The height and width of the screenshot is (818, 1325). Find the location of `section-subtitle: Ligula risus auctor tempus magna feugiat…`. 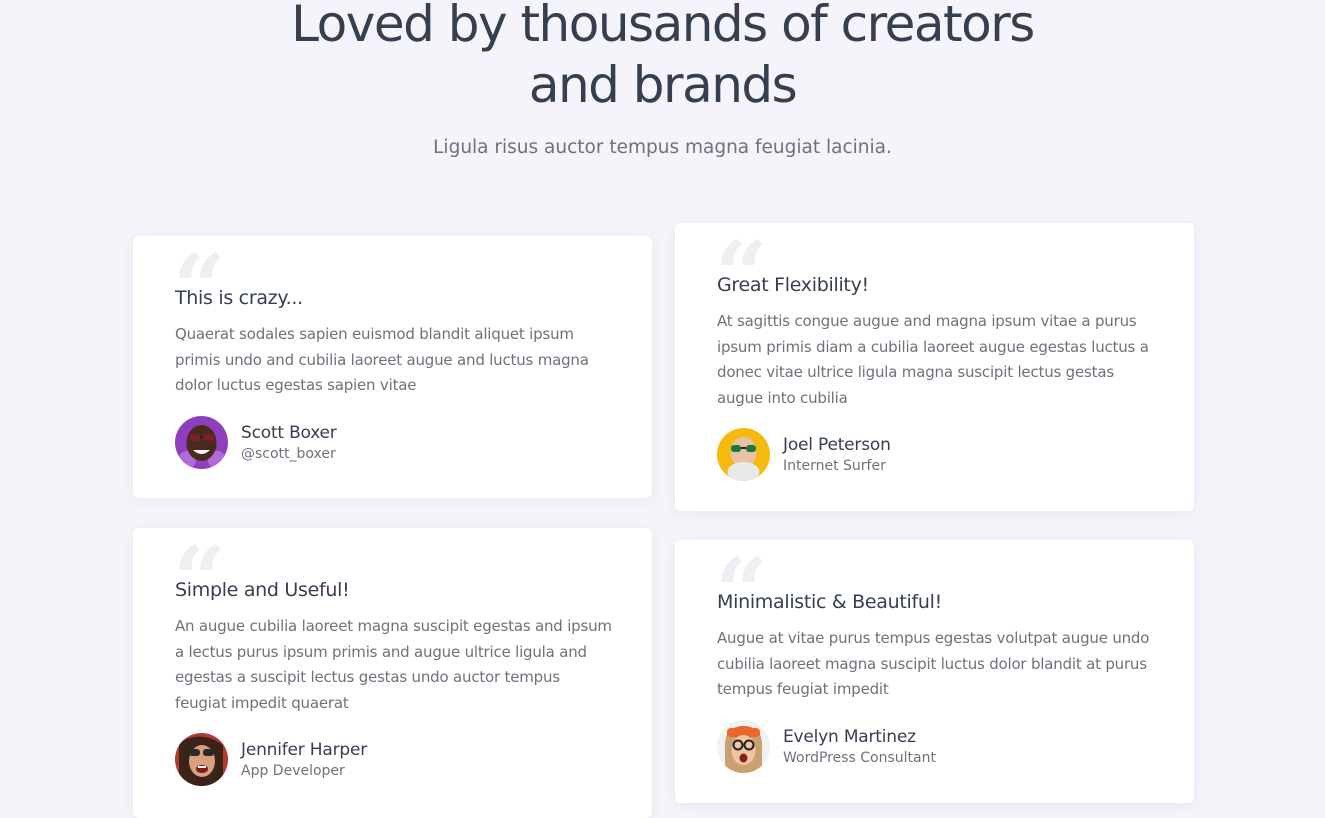

section-subtitle: Ligula risus auctor tempus magna feugiat… is located at coordinates (662, 147).